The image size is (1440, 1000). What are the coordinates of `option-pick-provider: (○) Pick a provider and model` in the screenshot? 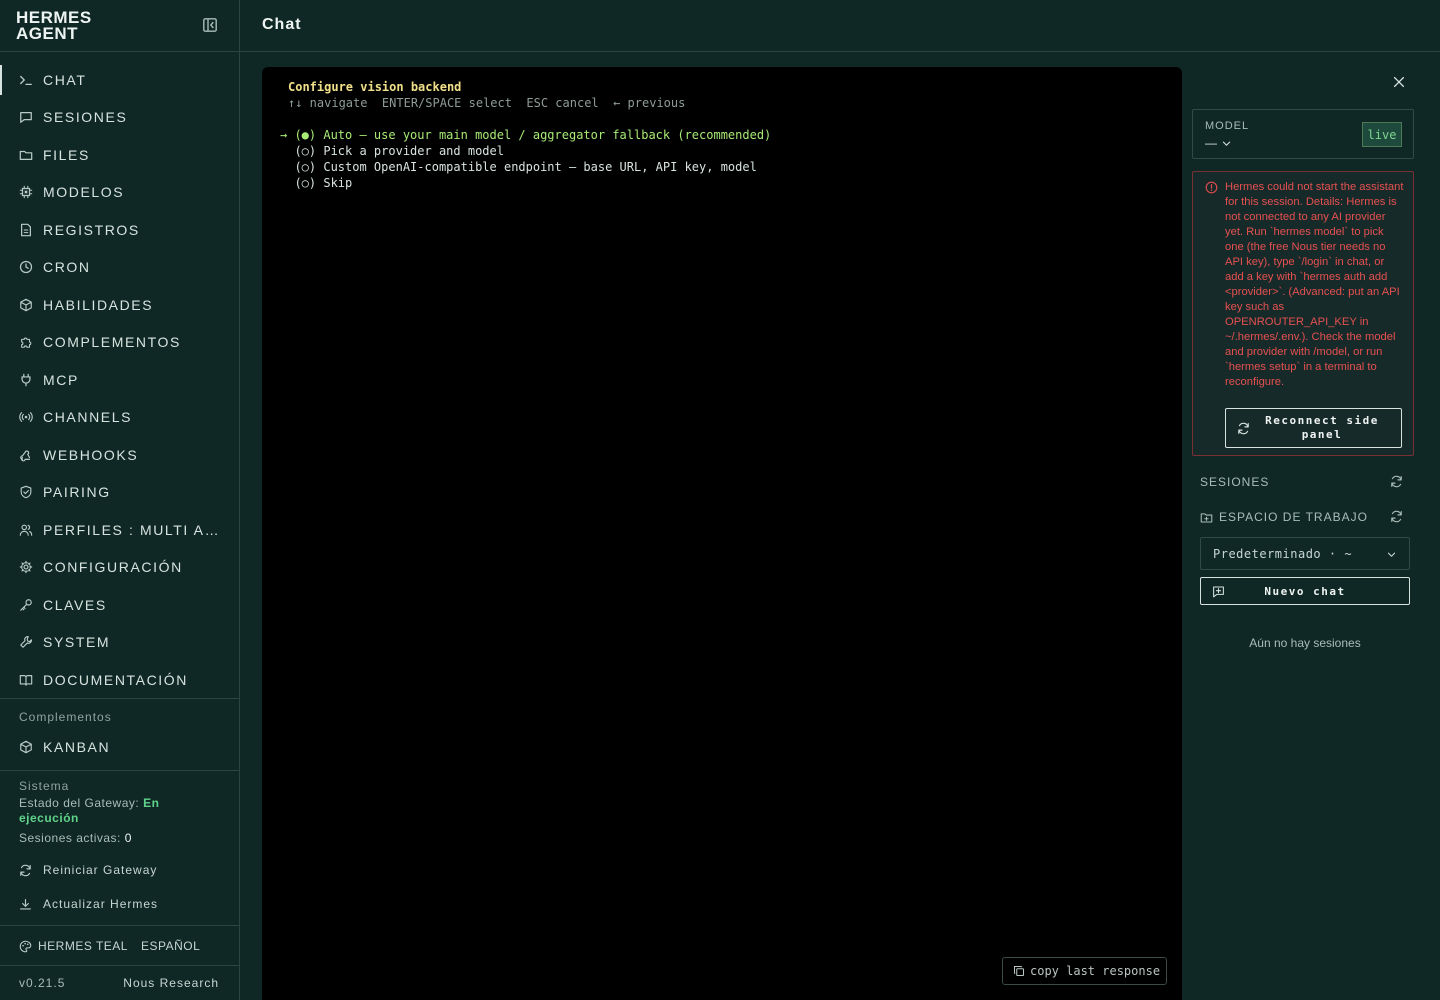 It's located at (392, 151).